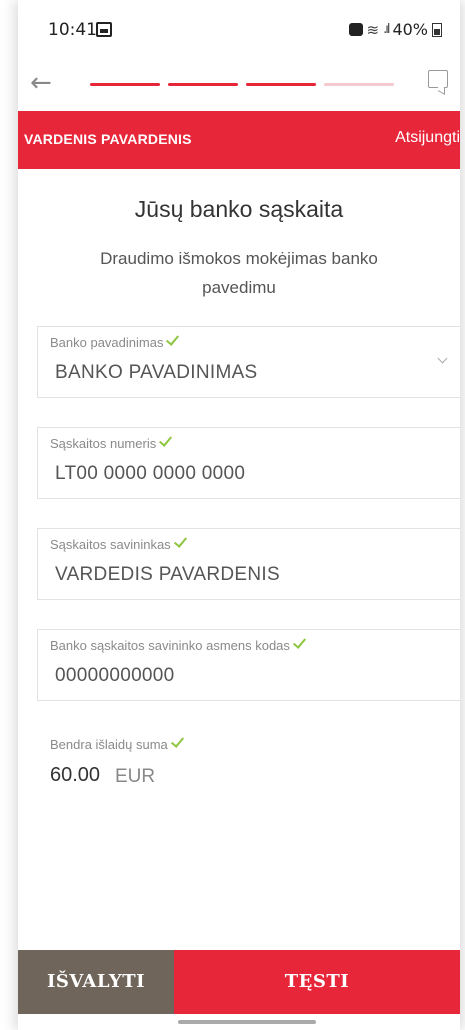 This screenshot has width=465, height=1030. I want to click on continue-button: TĘSTI, so click(317, 982).